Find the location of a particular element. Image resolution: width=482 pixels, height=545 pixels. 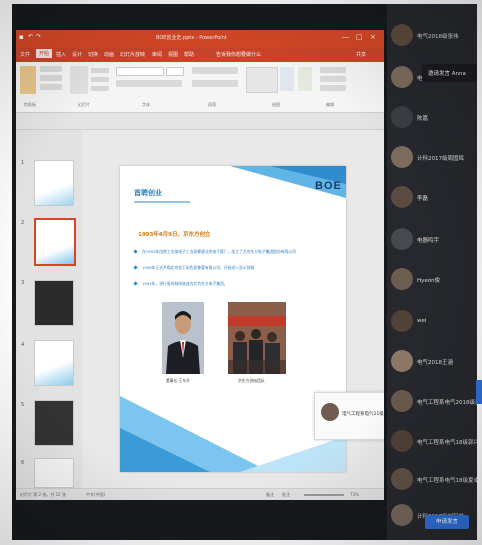

maximize-button: □ is located at coordinates (359, 37).